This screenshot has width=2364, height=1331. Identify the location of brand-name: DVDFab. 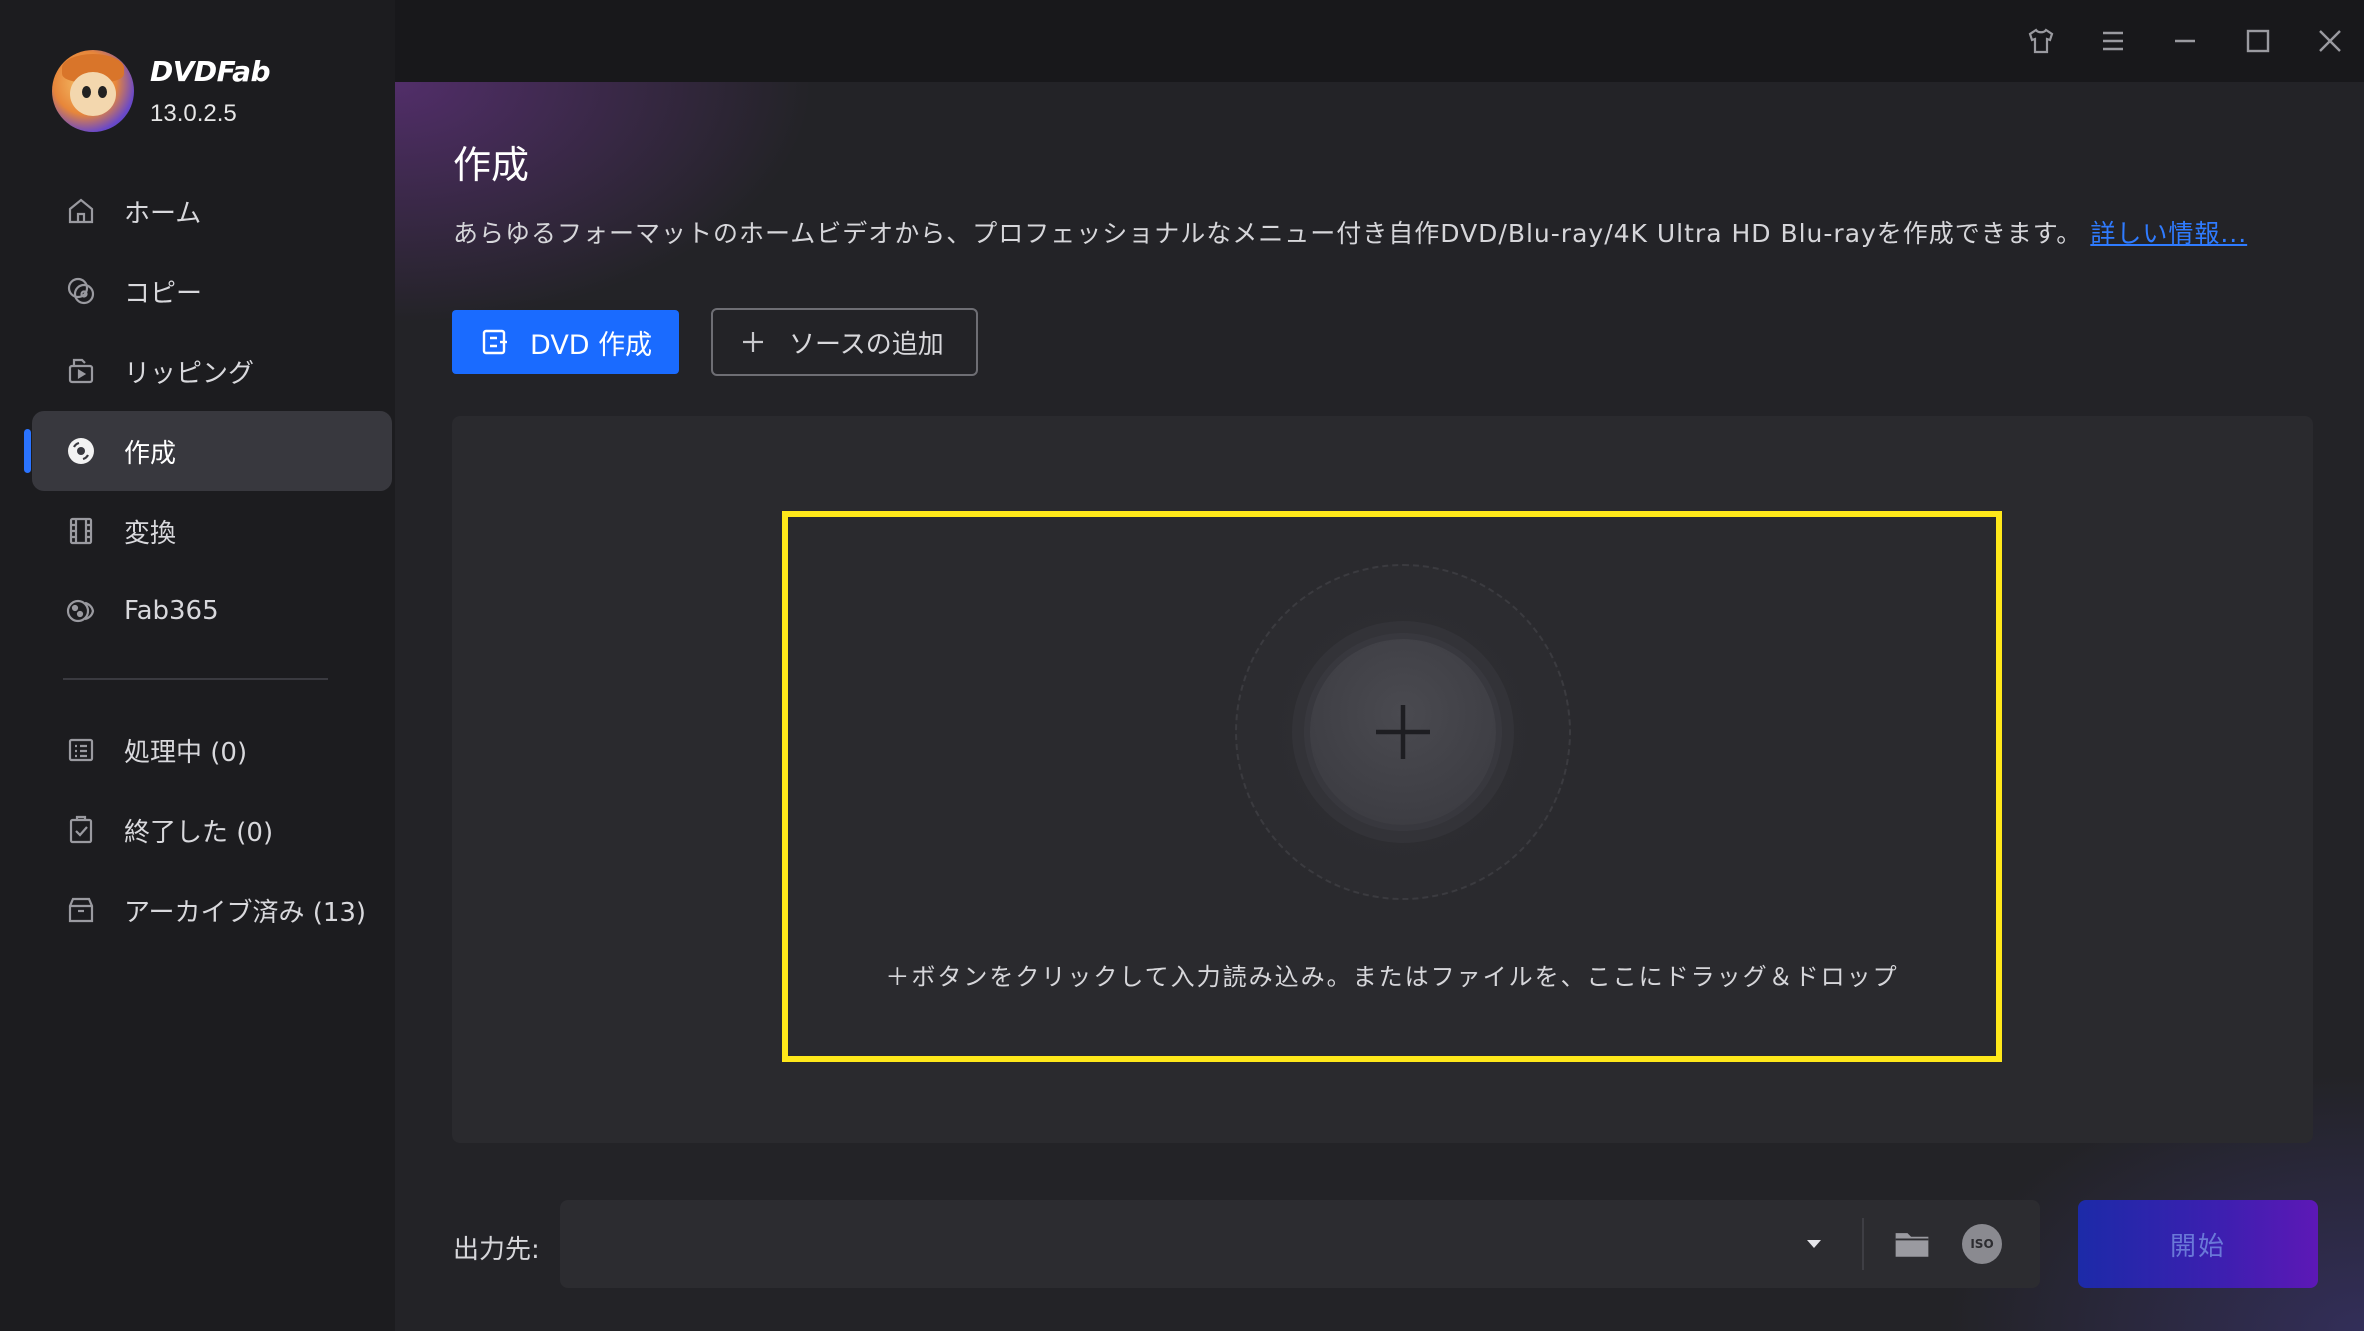
(210, 71).